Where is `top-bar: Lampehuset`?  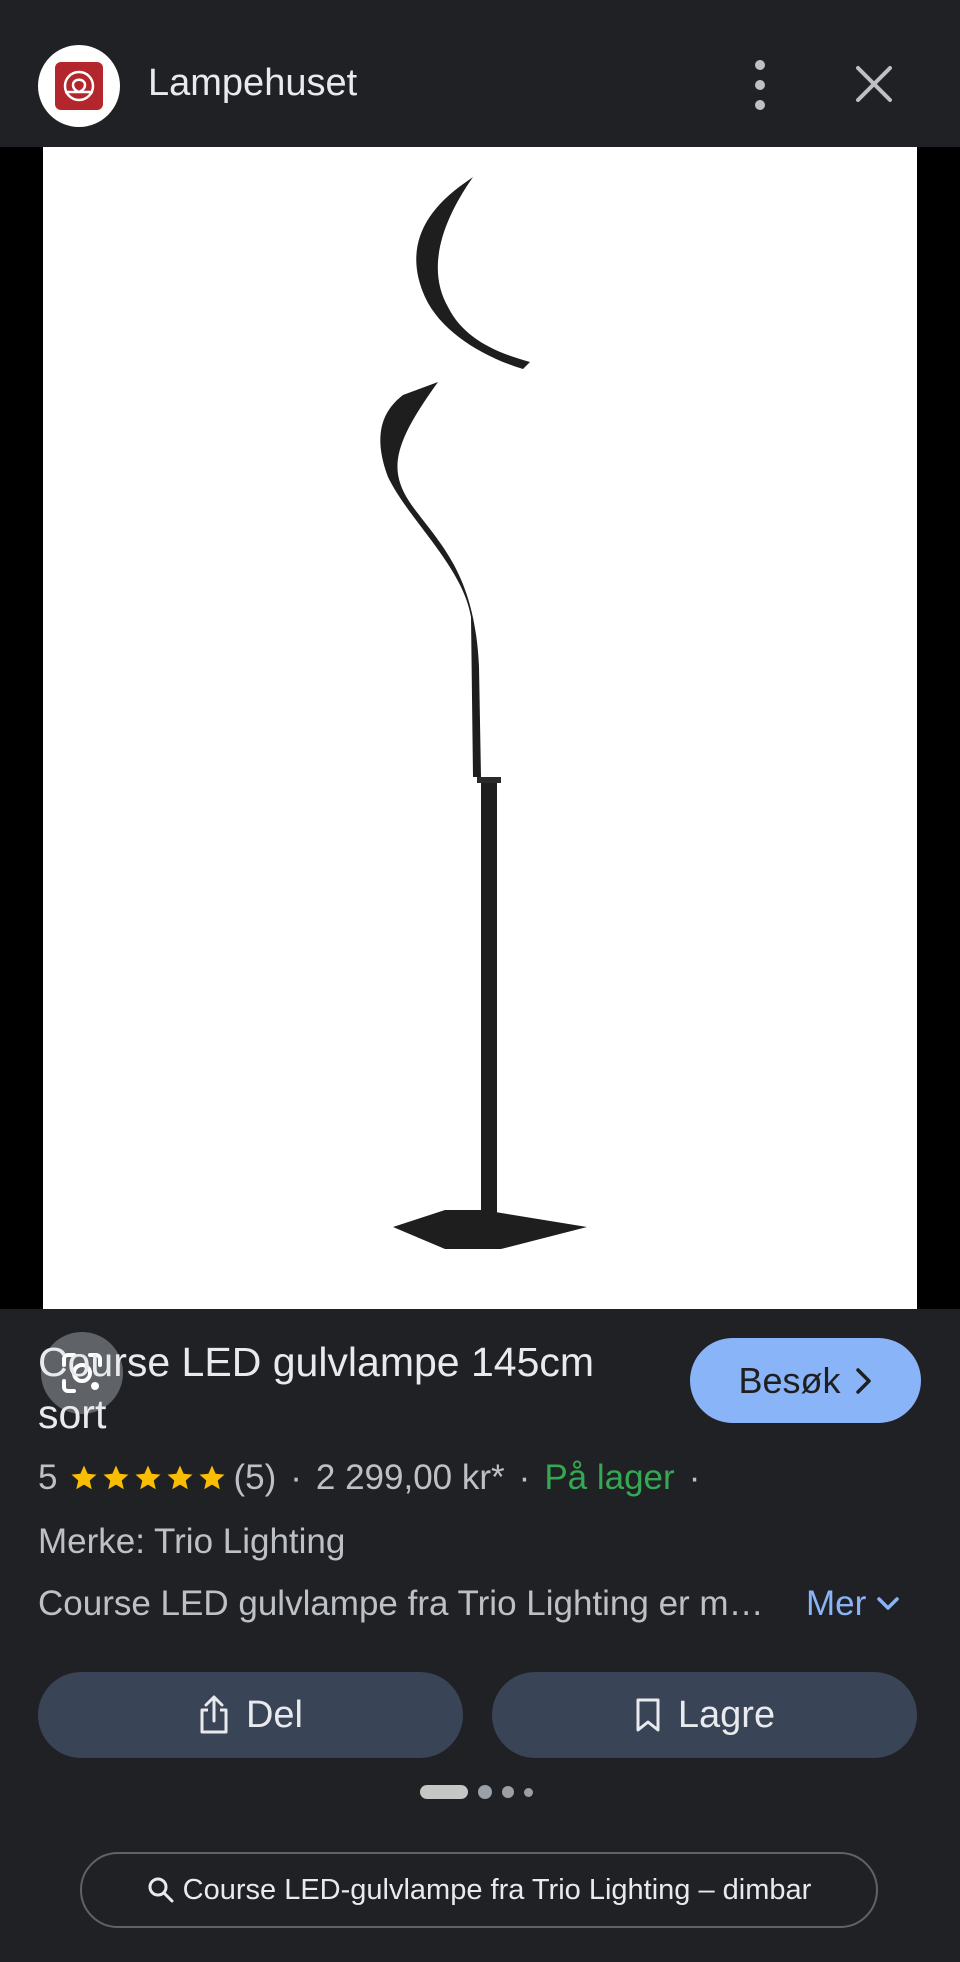
top-bar: Lampehuset is located at coordinates (480, 73).